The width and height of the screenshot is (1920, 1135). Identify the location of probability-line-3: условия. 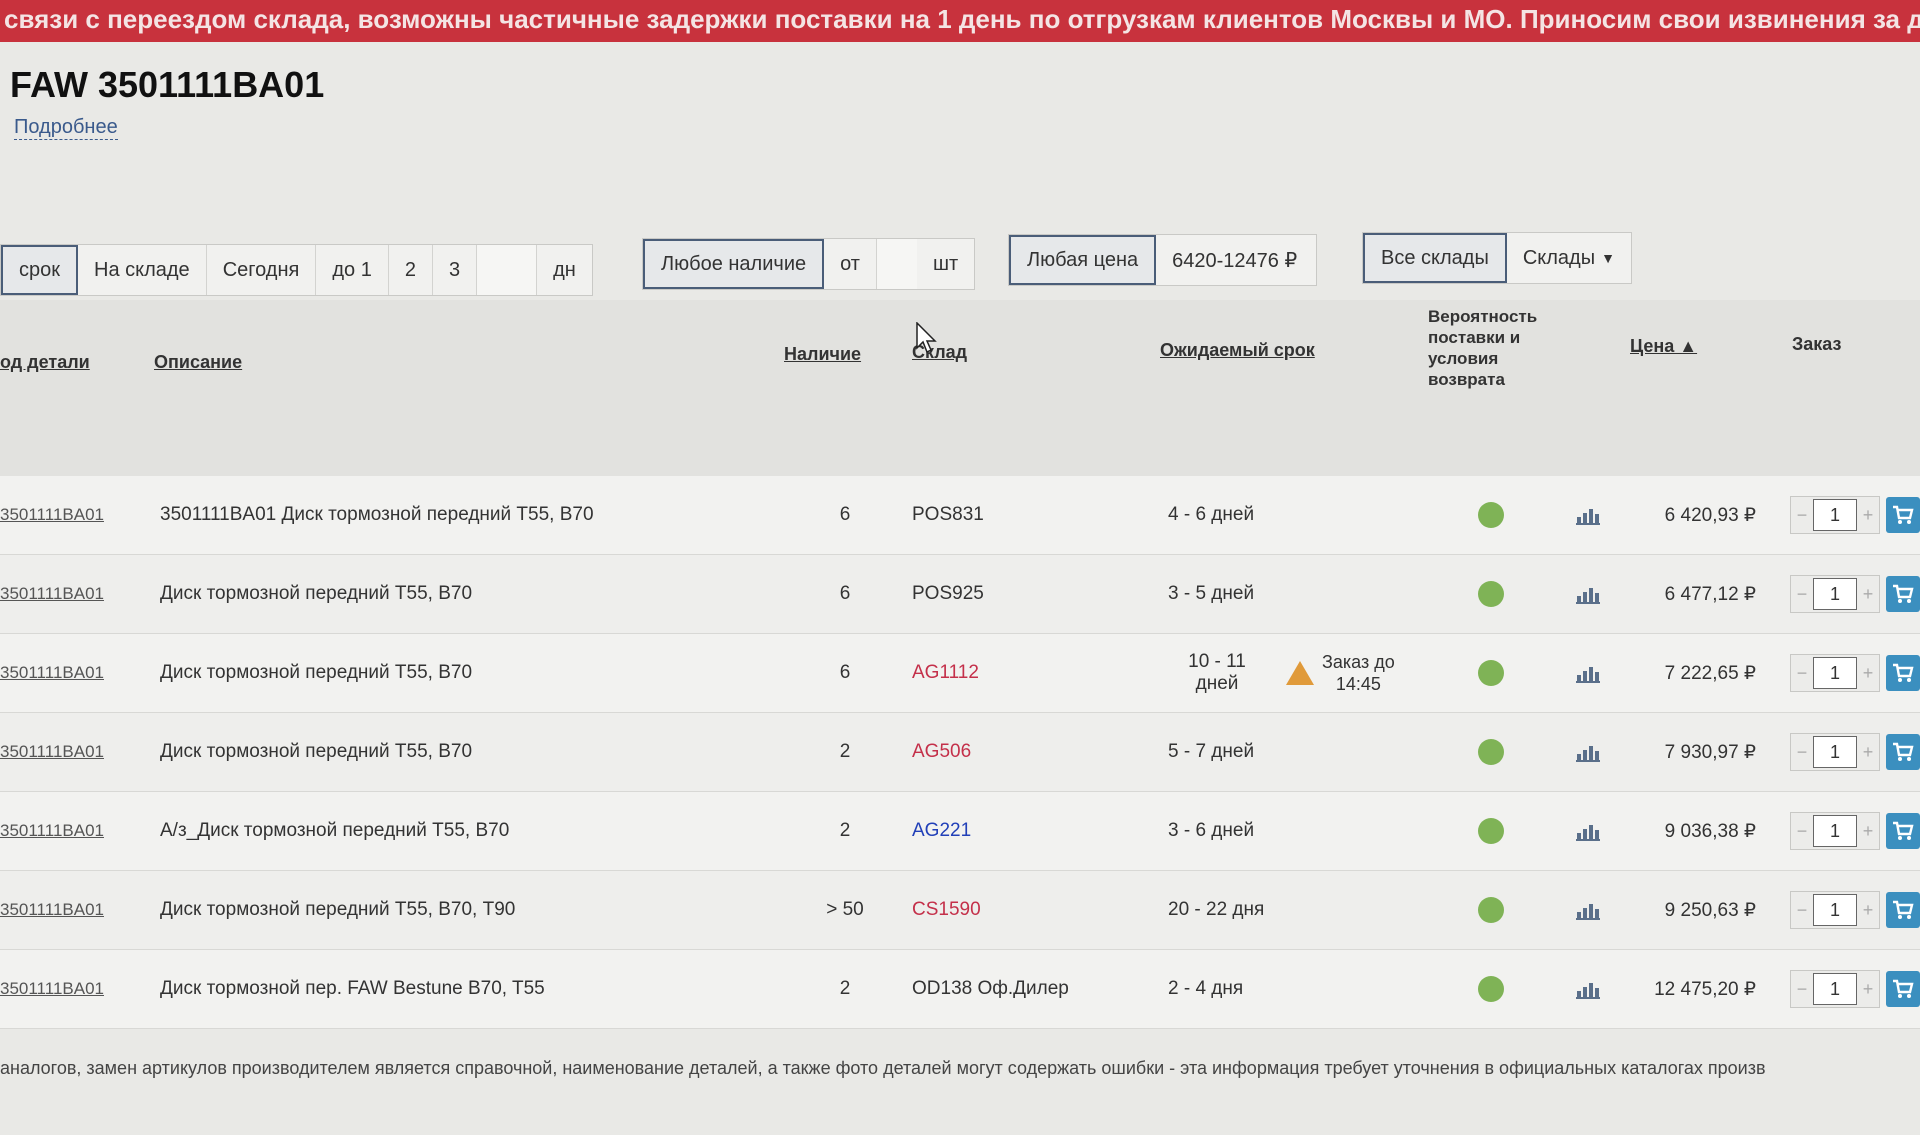
(1463, 358).